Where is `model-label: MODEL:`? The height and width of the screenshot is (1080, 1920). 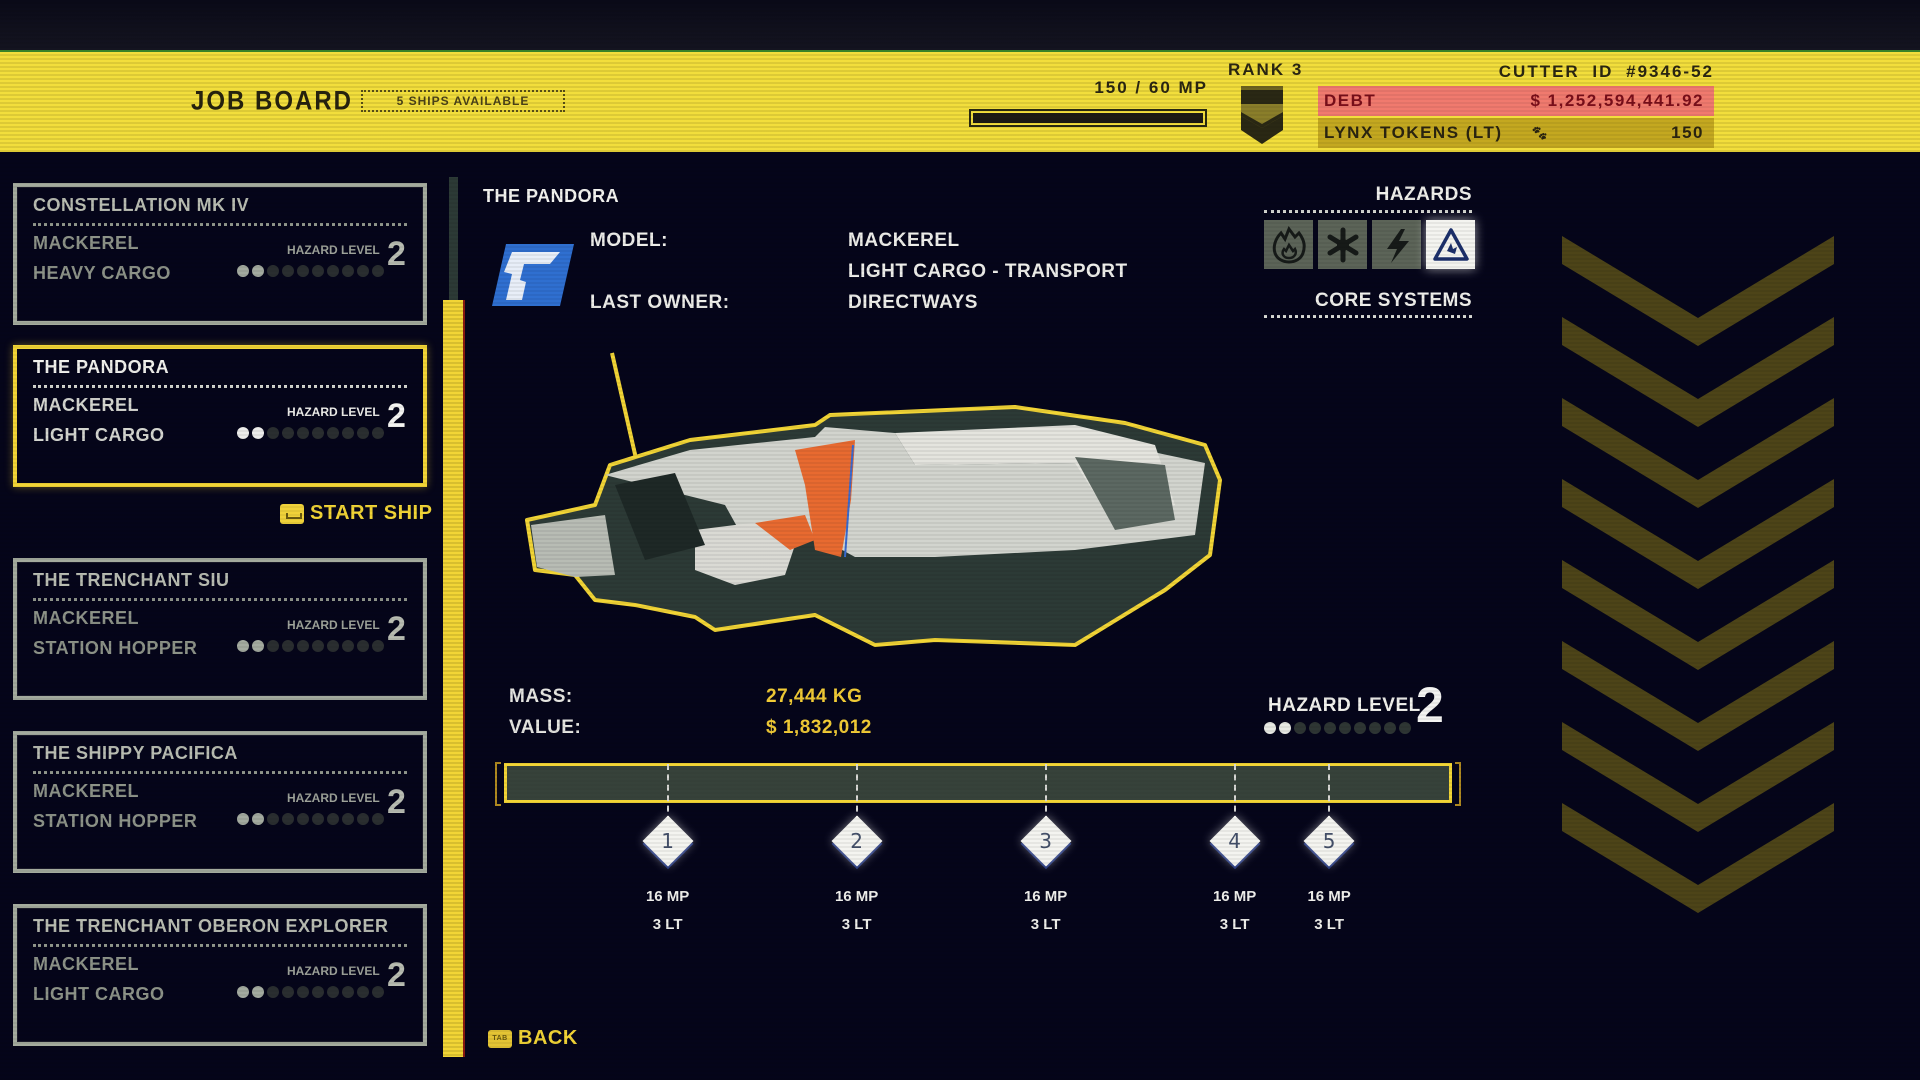 model-label: MODEL: is located at coordinates (629, 240).